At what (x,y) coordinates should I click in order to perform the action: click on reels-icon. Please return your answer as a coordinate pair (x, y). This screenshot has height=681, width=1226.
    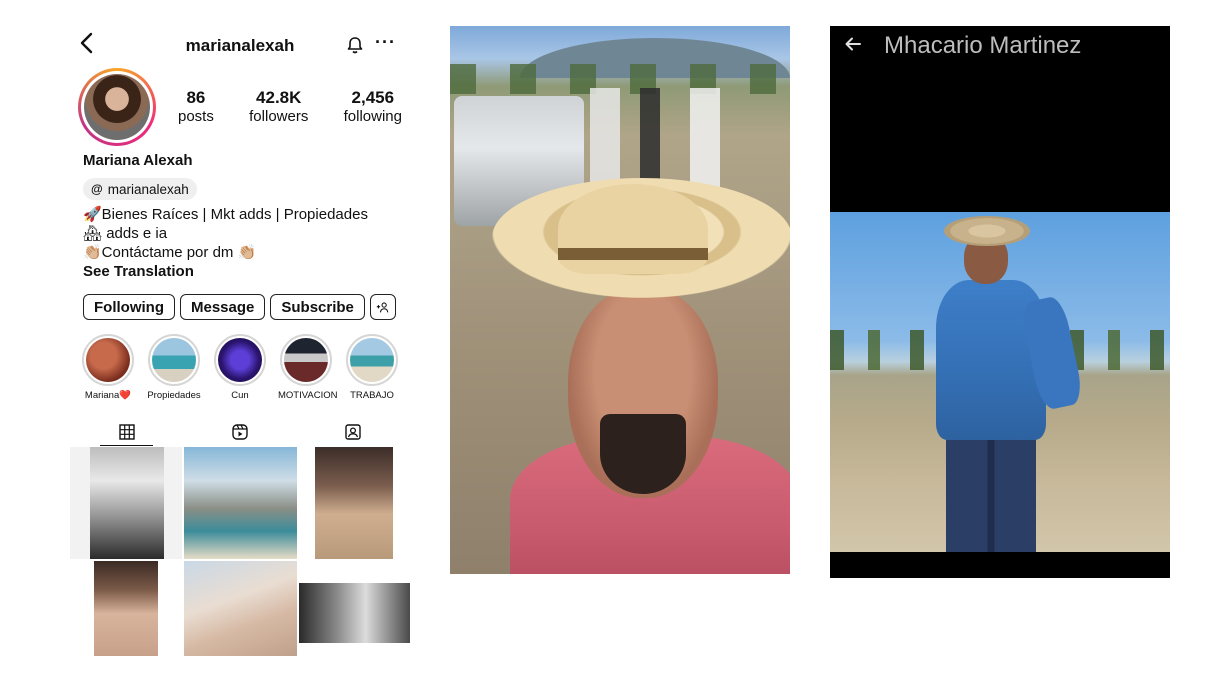
    Looking at the image, I should click on (240, 432).